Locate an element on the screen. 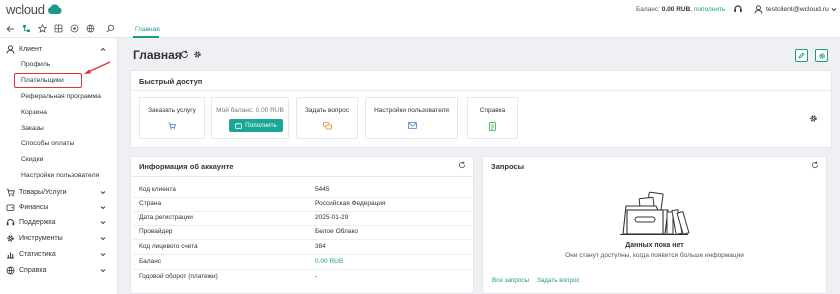 This screenshot has height=294, width=840. info-value: - is located at coordinates (316, 276).